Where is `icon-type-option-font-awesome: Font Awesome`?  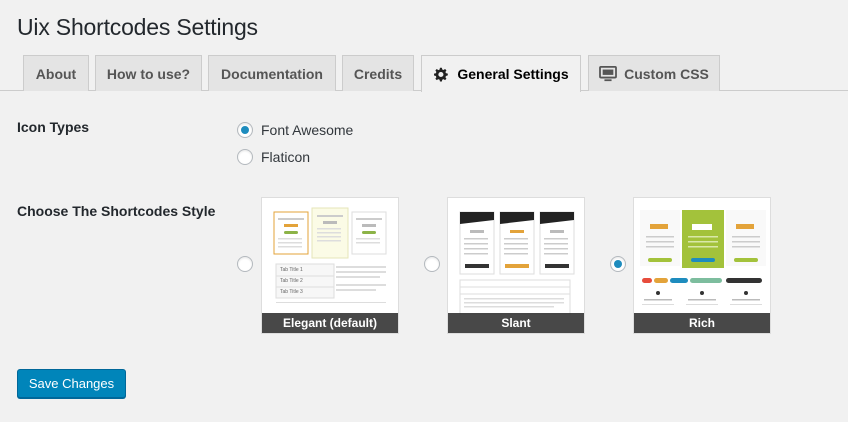 icon-type-option-font-awesome: Font Awesome is located at coordinates (295, 130).